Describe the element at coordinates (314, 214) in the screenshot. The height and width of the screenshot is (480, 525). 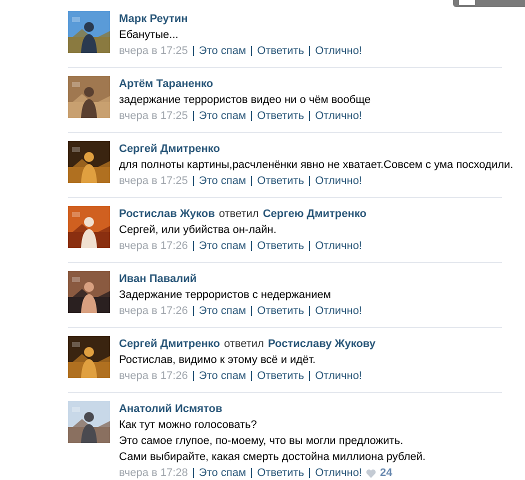
I see `reply-to-link: Сергею Дмитренко` at that location.